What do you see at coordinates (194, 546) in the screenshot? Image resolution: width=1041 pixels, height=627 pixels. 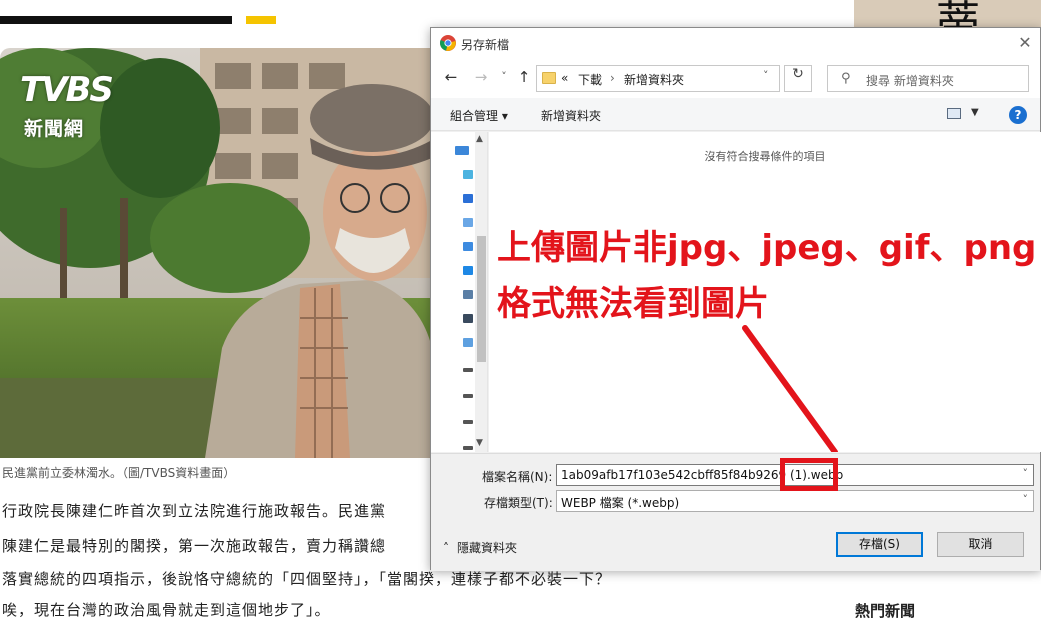 I see `article-line-2: 陳建仁是最特別的閣揆，第一次施政報告，賣力稱讚總` at bounding box center [194, 546].